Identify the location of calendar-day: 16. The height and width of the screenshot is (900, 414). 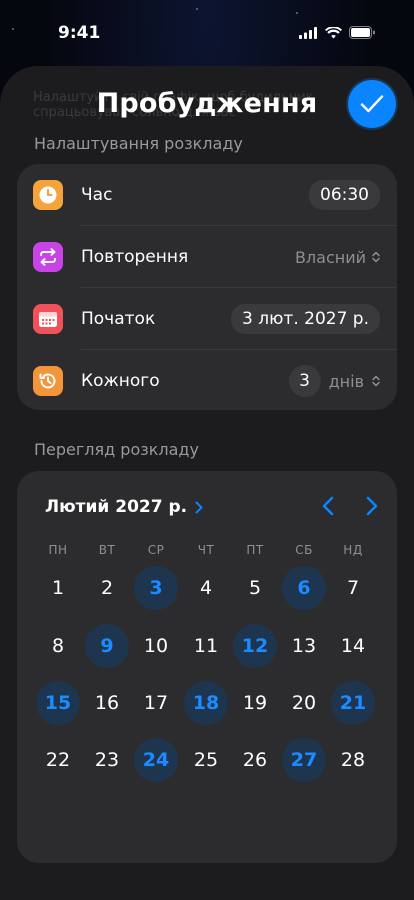
(107, 703).